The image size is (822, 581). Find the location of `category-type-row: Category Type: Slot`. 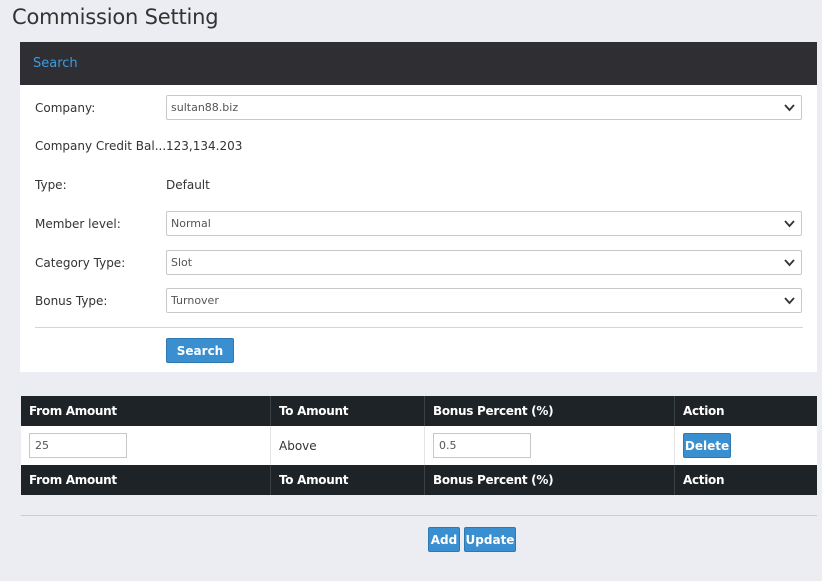

category-type-row: Category Type: Slot is located at coordinates (419, 262).